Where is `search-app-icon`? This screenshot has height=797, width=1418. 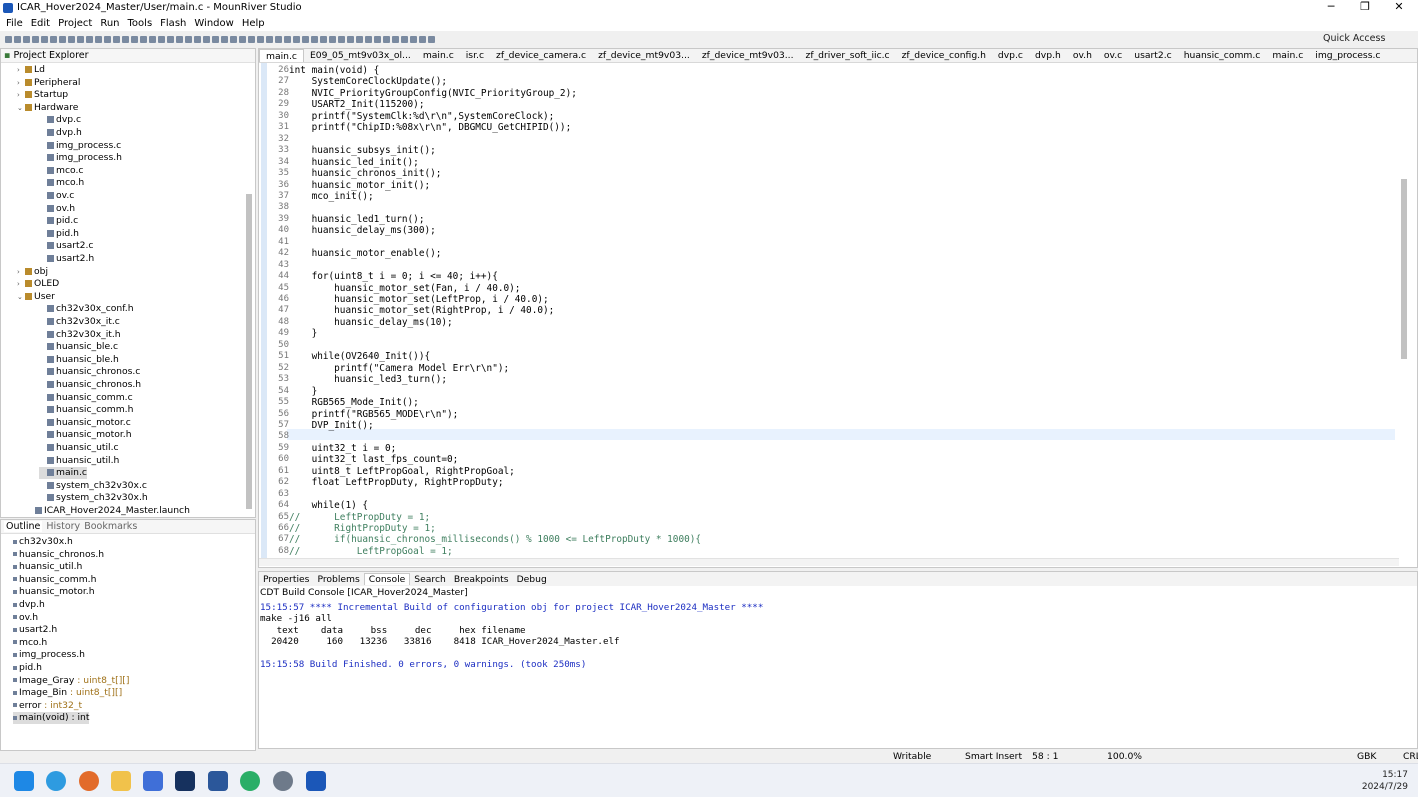
search-app-icon is located at coordinates (89, 781).